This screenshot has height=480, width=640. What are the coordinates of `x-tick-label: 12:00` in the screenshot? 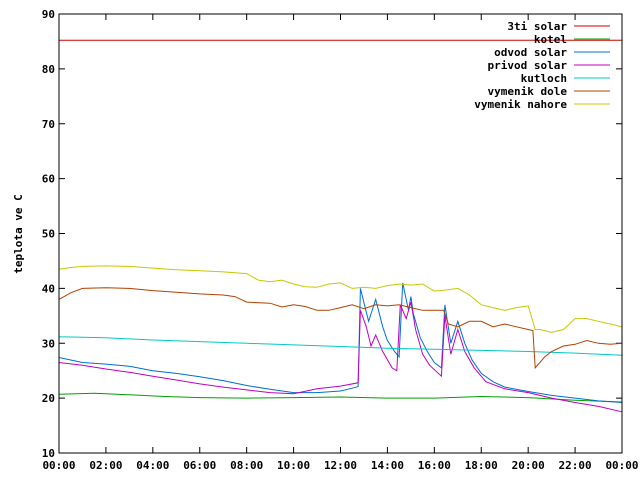 It's located at (340, 465).